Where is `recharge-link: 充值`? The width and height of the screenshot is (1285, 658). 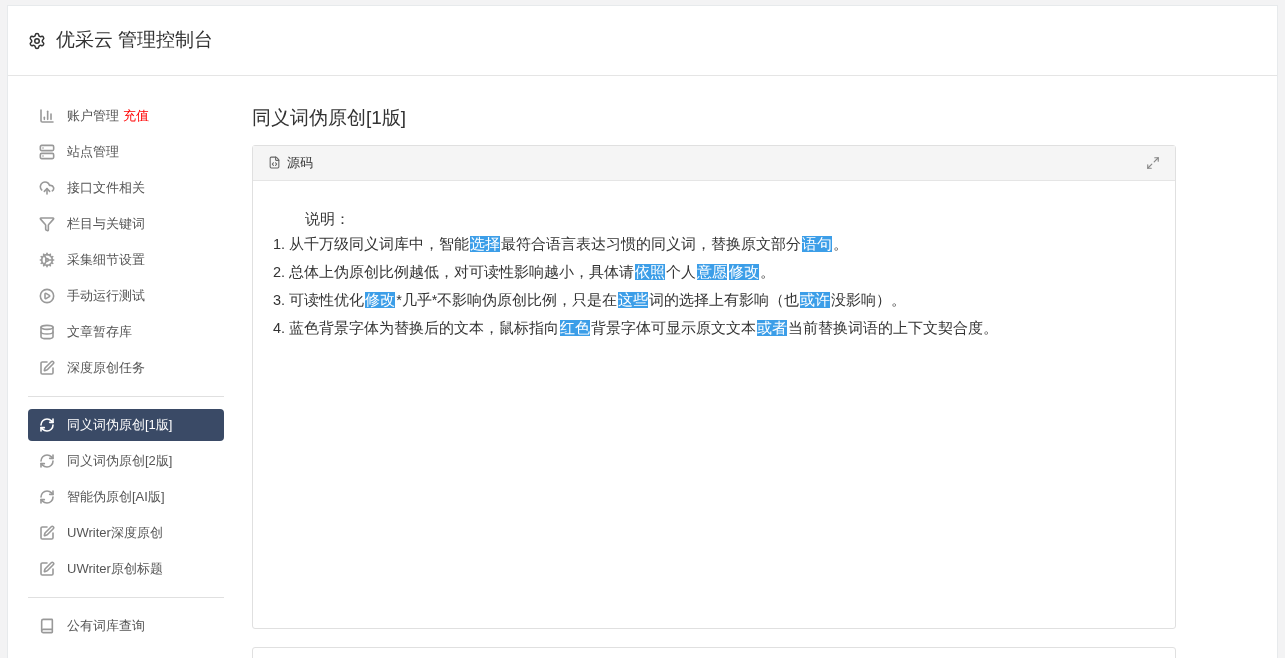
recharge-link: 充值 is located at coordinates (136, 116).